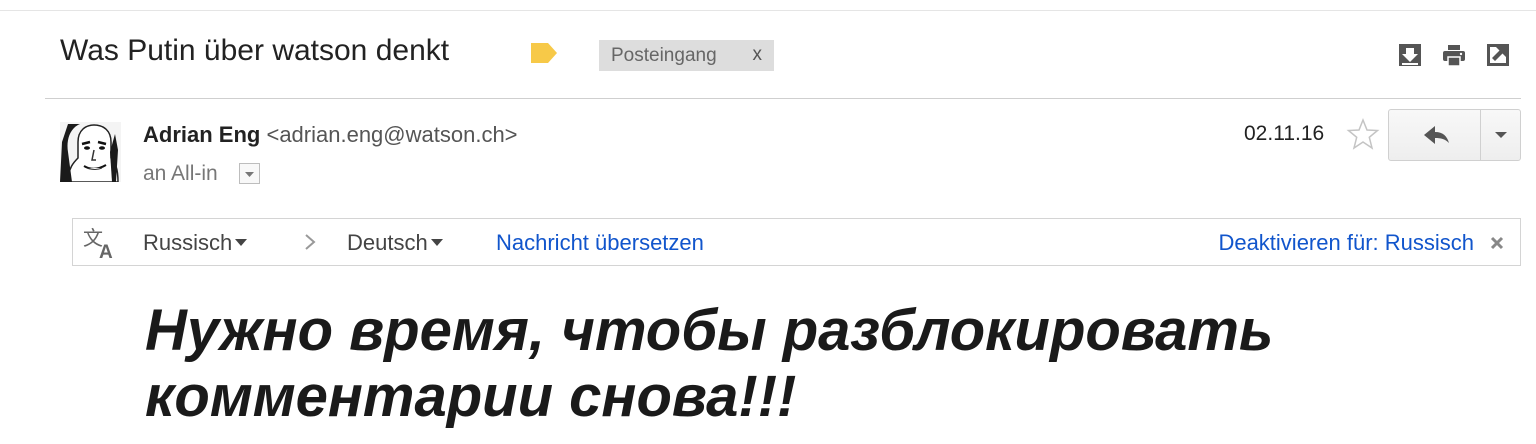 The width and height of the screenshot is (1536, 444). I want to click on more-options-button, so click(1500, 135).